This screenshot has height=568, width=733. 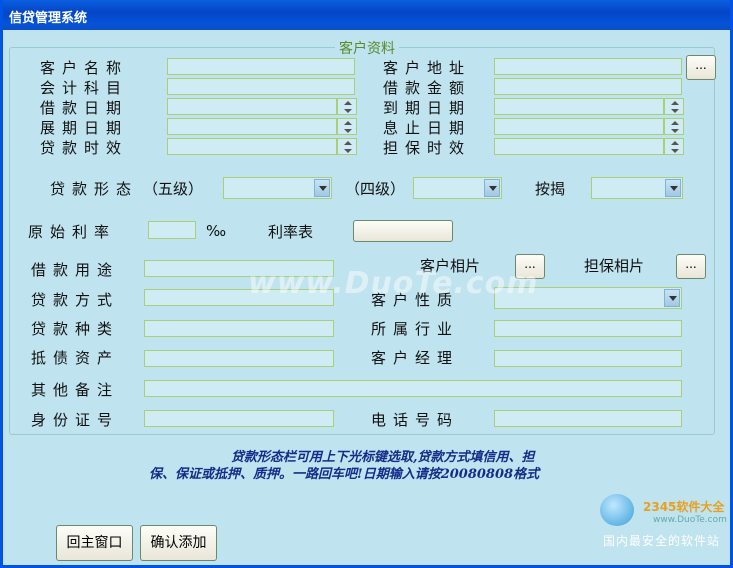 I want to click on label-industry: 所属行业, so click(x=415, y=329).